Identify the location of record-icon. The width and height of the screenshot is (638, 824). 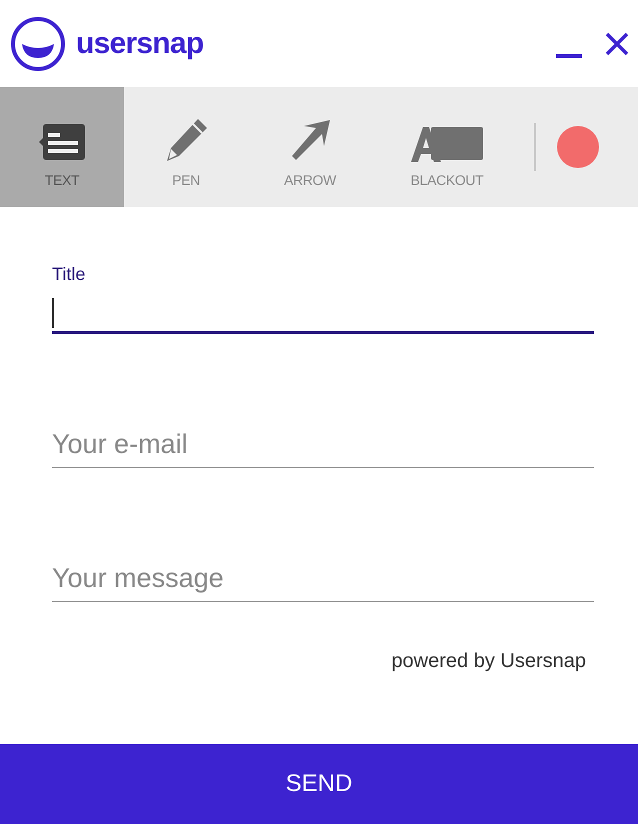
(578, 147).